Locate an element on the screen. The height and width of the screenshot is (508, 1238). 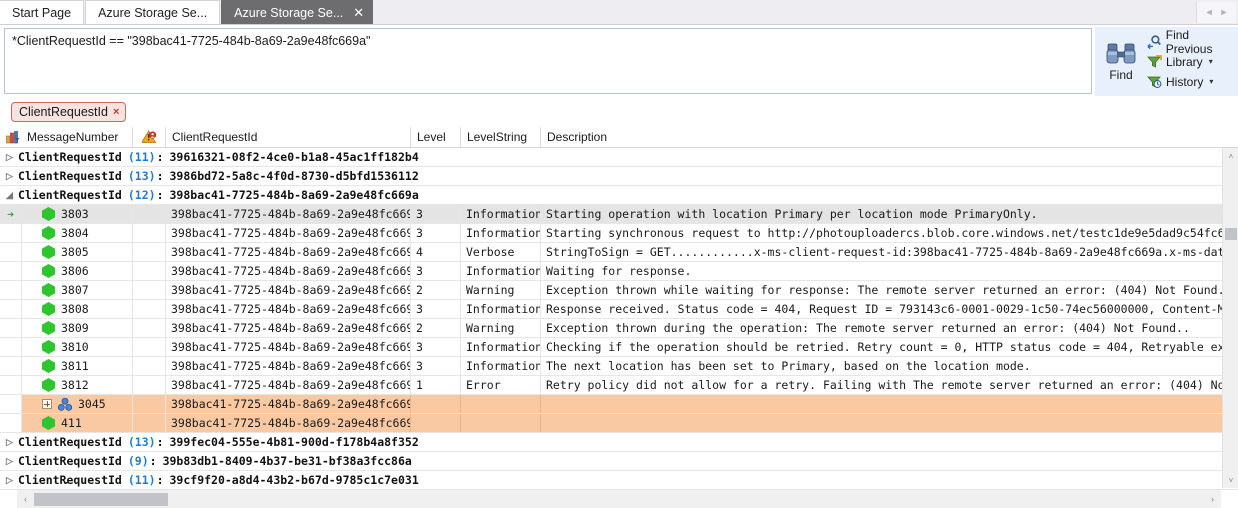
column-header-flag is located at coordinates (149, 137).